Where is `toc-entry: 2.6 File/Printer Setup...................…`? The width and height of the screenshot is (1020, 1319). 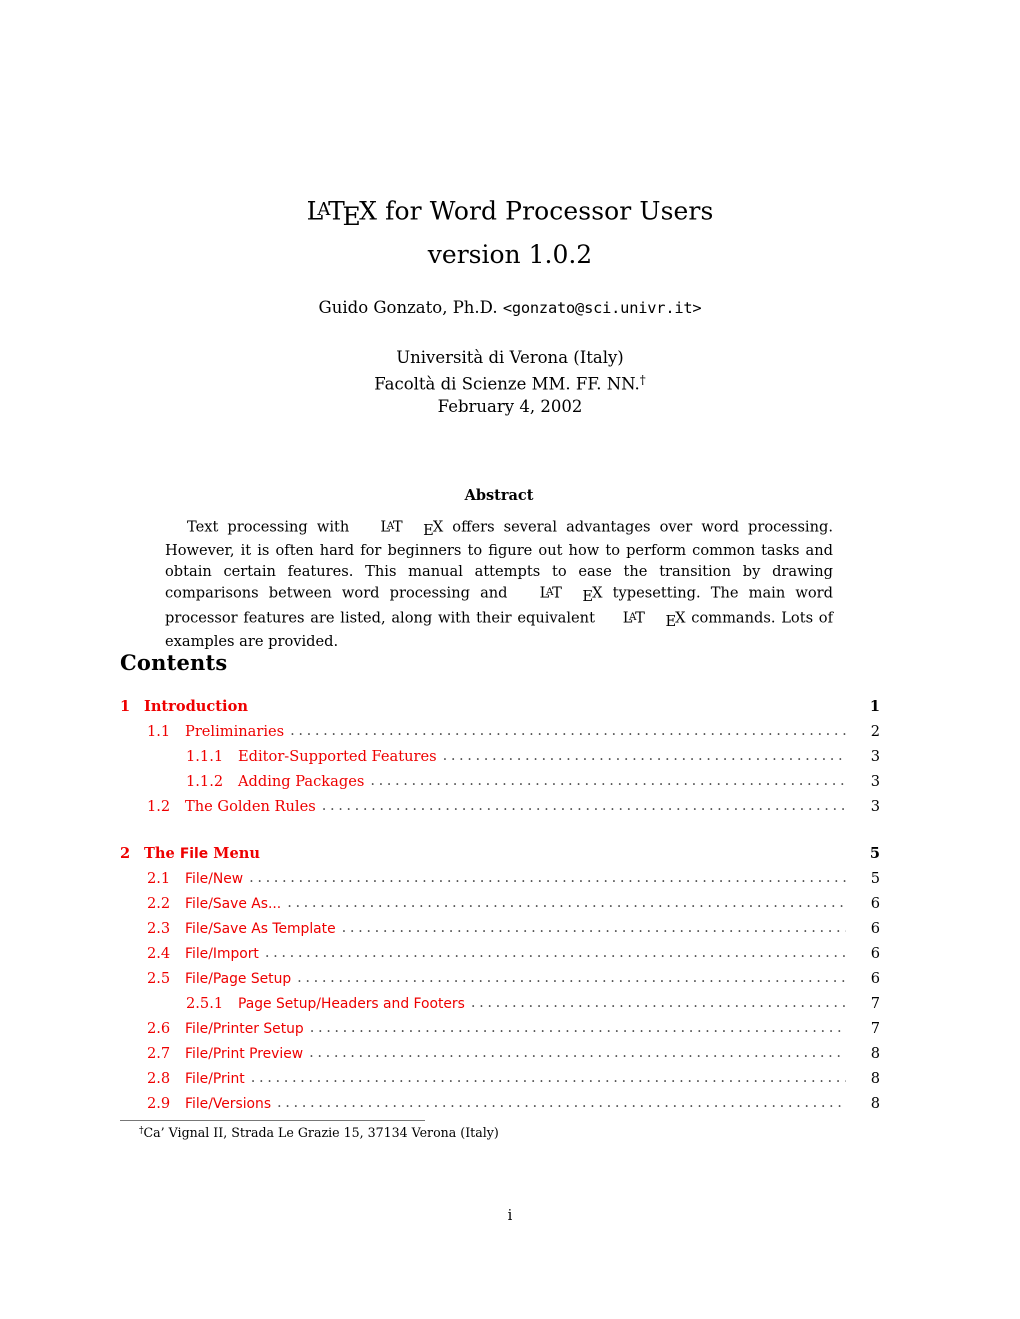 toc-entry: 2.6 File/Printer Setup...................… is located at coordinates (500, 1032).